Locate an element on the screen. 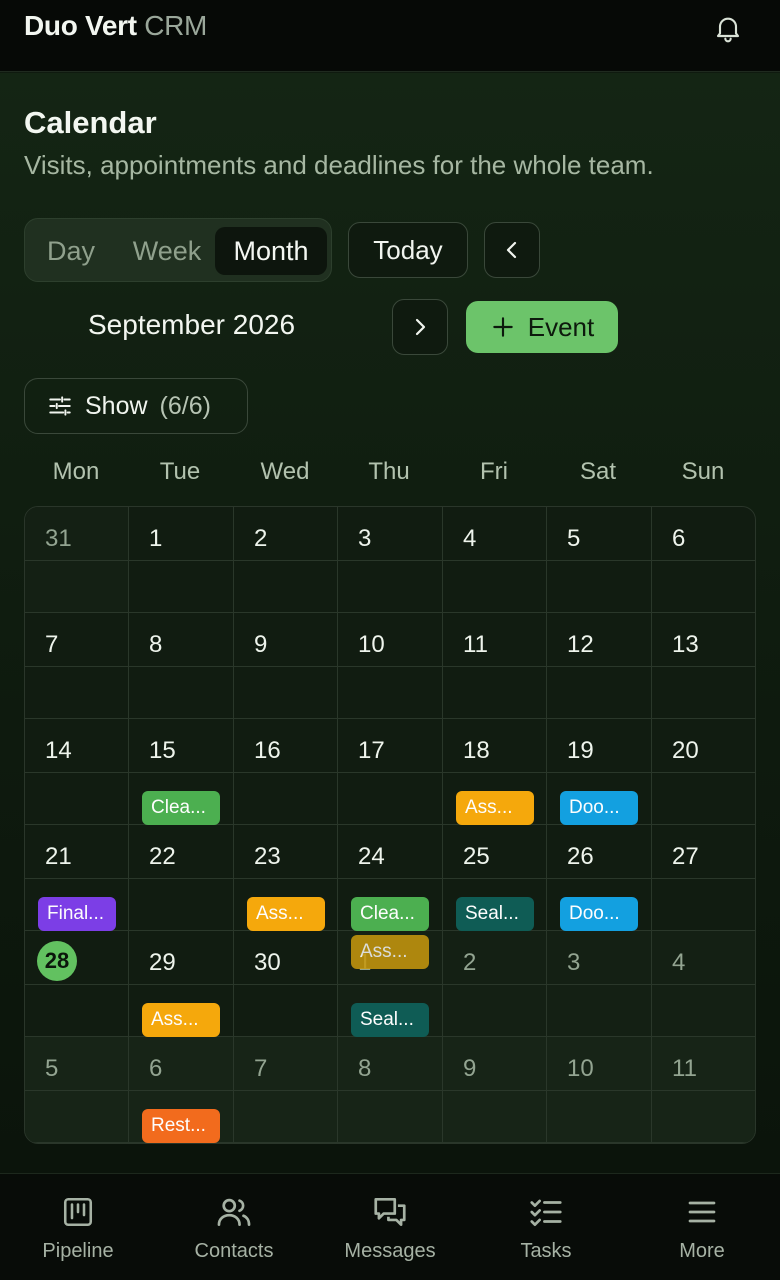 This screenshot has height=1280, width=780. view-day-tab: Day is located at coordinates (71, 251).